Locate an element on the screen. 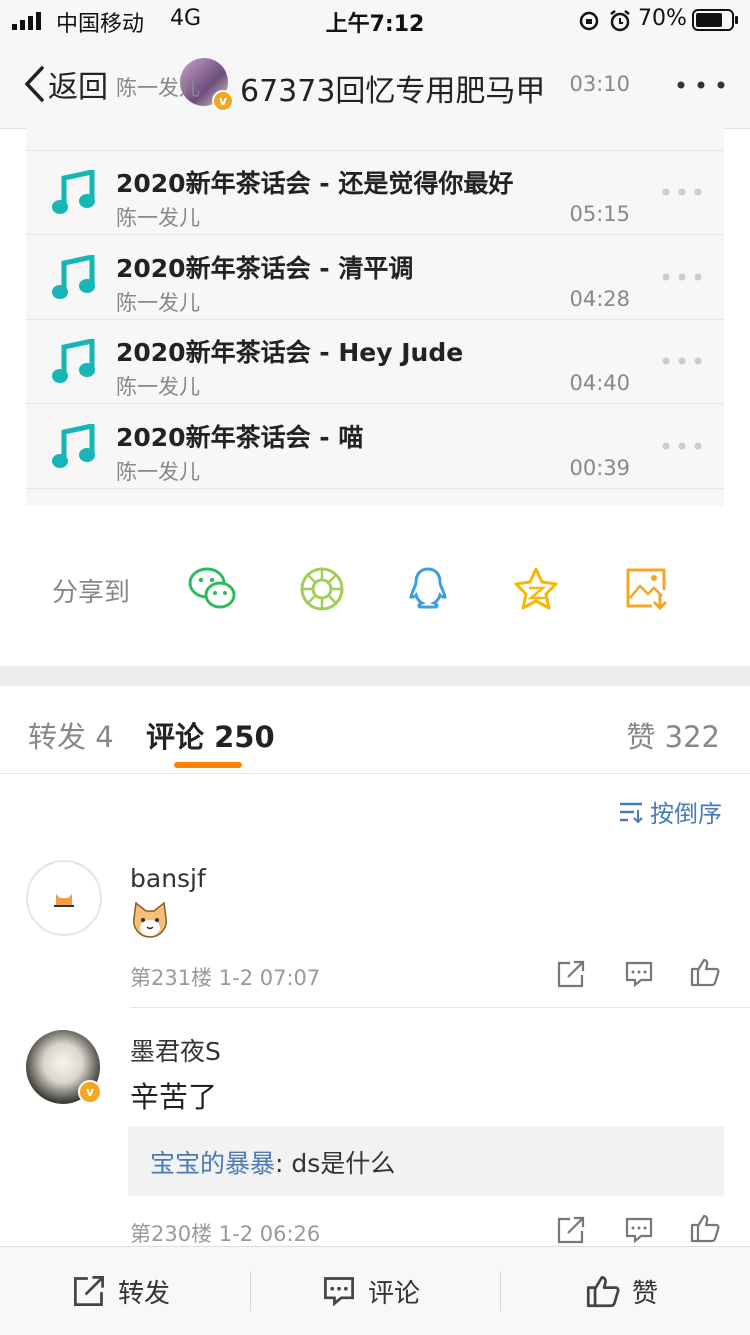 The image size is (750, 1335). battery-icon is located at coordinates (715, 20).